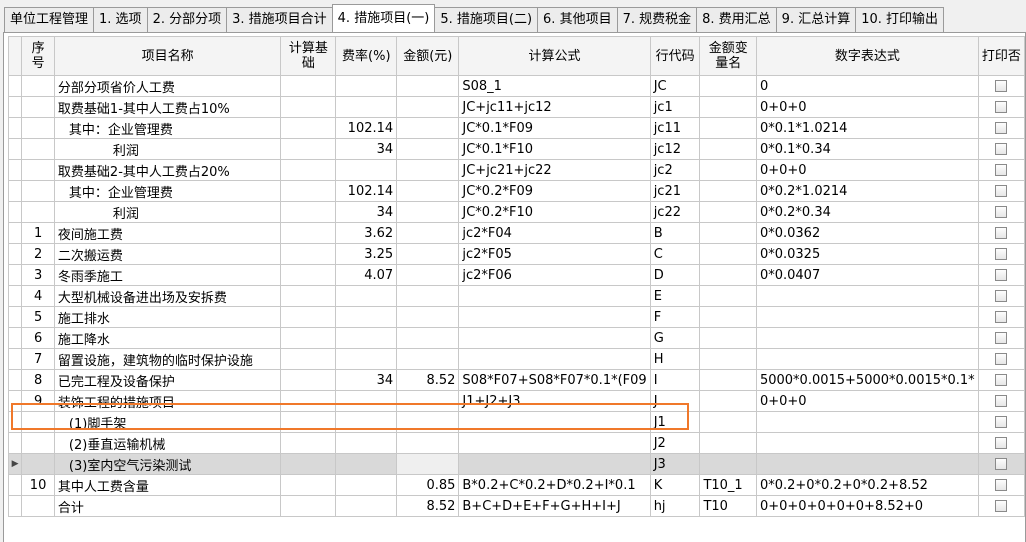 The image size is (1026, 542). Describe the element at coordinates (554, 149) in the screenshot. I see `cell-formula: JC*0.1*F10` at that location.